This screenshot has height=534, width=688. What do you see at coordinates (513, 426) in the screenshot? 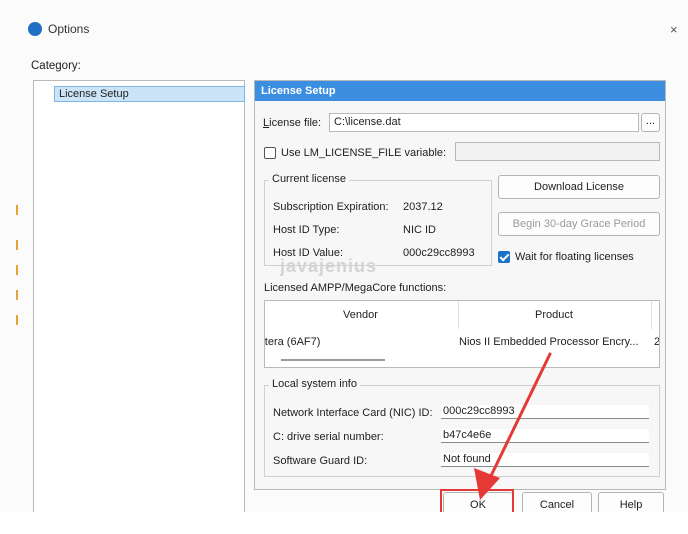
I see `annotation-arrow-icon` at bounding box center [513, 426].